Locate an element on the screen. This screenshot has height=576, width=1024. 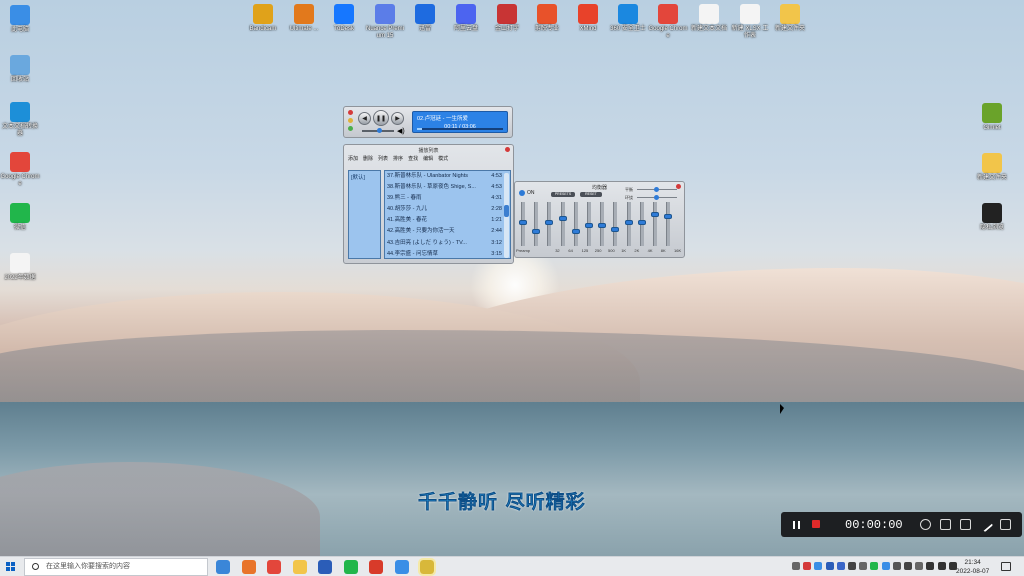
minimize-dot-icon is located at coordinates (350, 120).